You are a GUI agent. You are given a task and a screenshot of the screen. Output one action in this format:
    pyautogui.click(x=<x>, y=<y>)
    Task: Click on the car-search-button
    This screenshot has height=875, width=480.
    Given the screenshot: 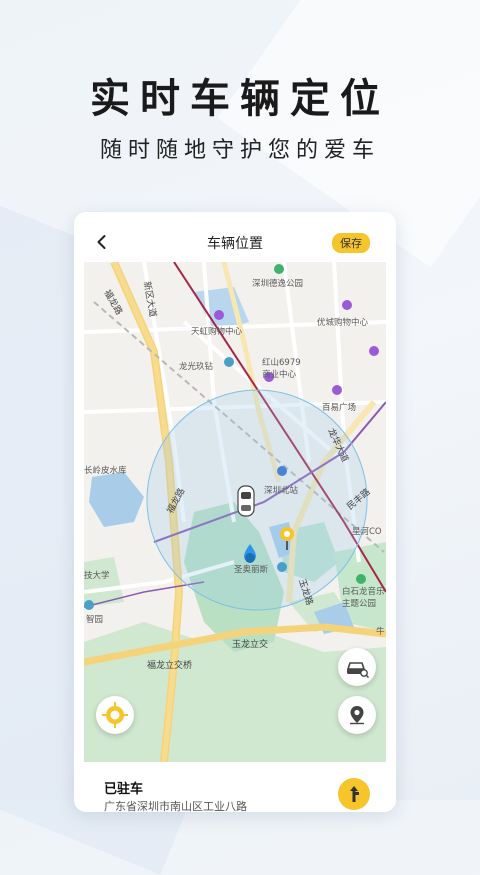 What is the action you would take?
    pyautogui.click(x=357, y=667)
    